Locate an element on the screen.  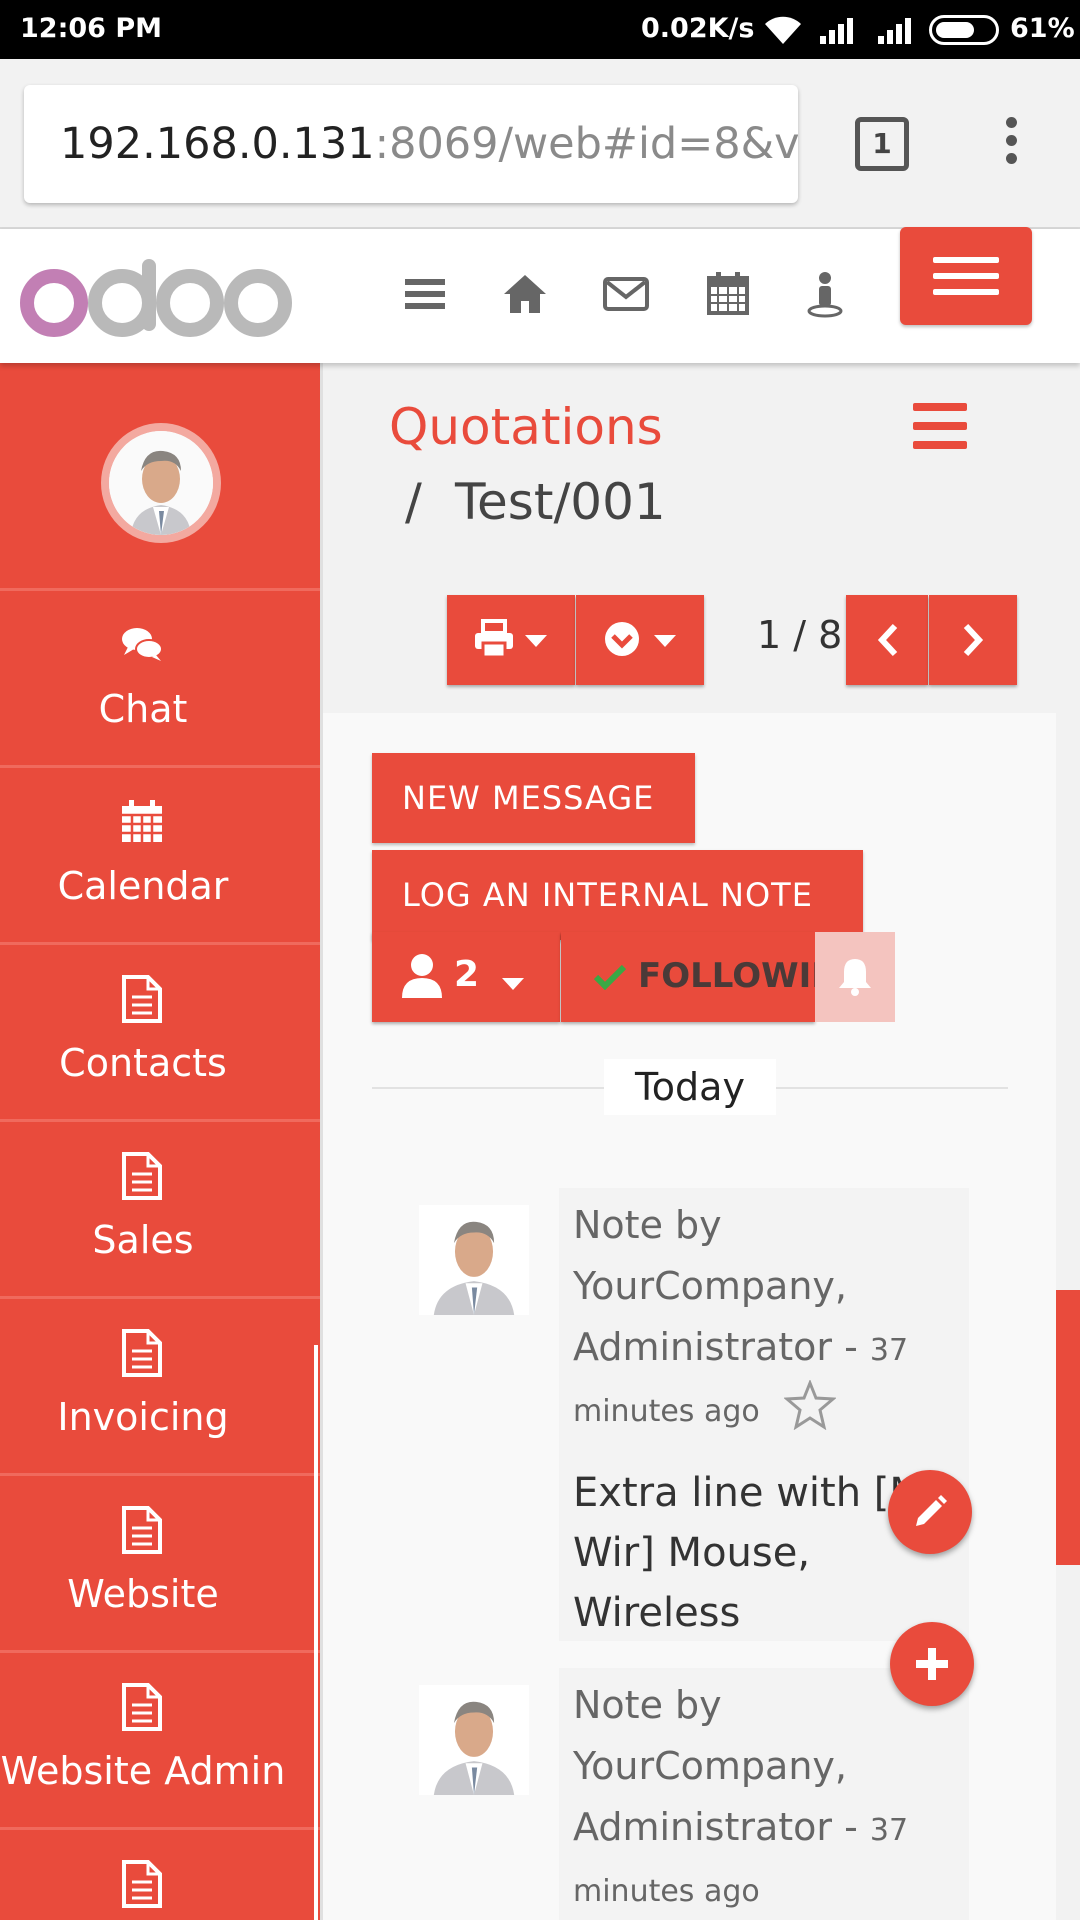
edit-fab-button is located at coordinates (930, 1512).